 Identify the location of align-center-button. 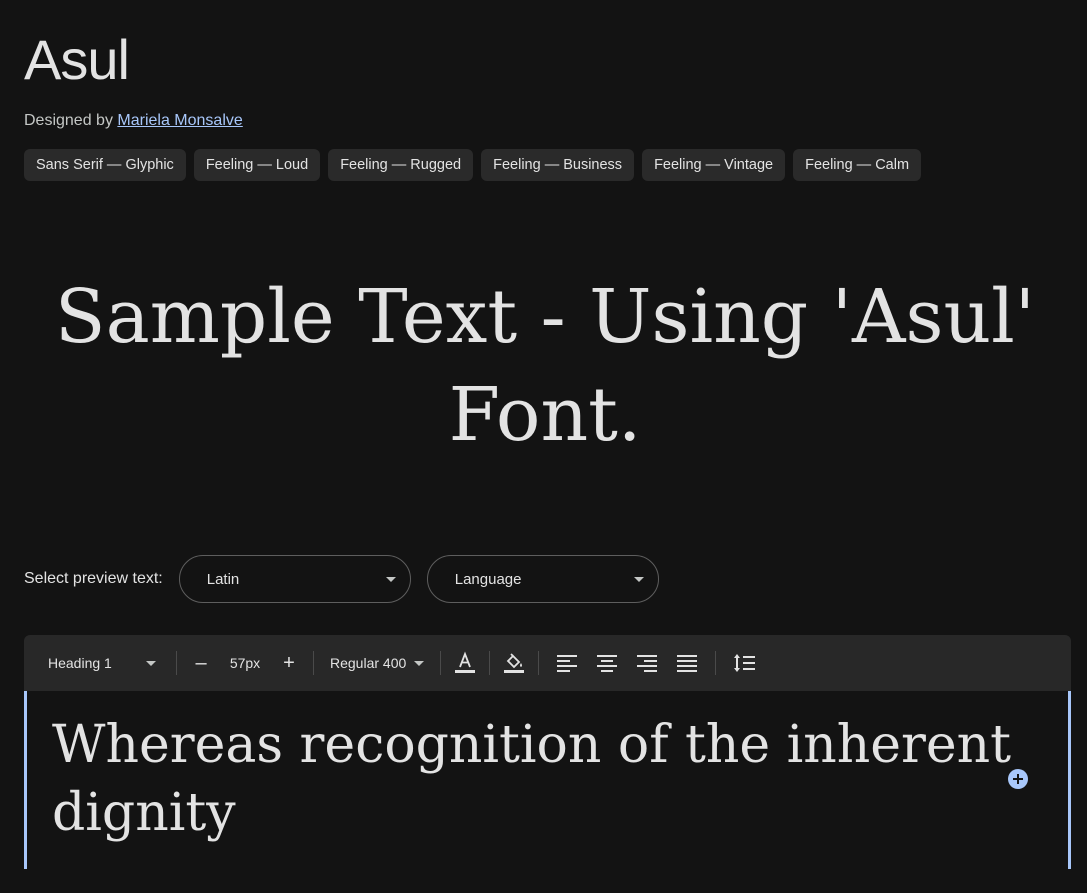
(607, 663).